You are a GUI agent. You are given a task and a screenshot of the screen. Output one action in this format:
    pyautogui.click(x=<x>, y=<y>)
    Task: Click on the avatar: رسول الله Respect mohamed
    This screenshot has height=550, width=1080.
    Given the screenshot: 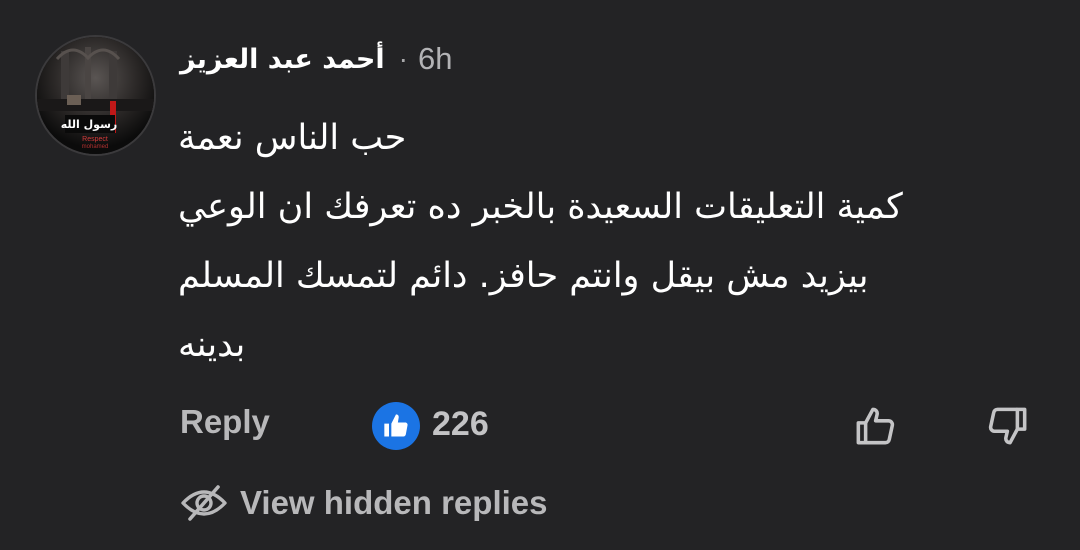 What is the action you would take?
    pyautogui.click(x=95, y=95)
    